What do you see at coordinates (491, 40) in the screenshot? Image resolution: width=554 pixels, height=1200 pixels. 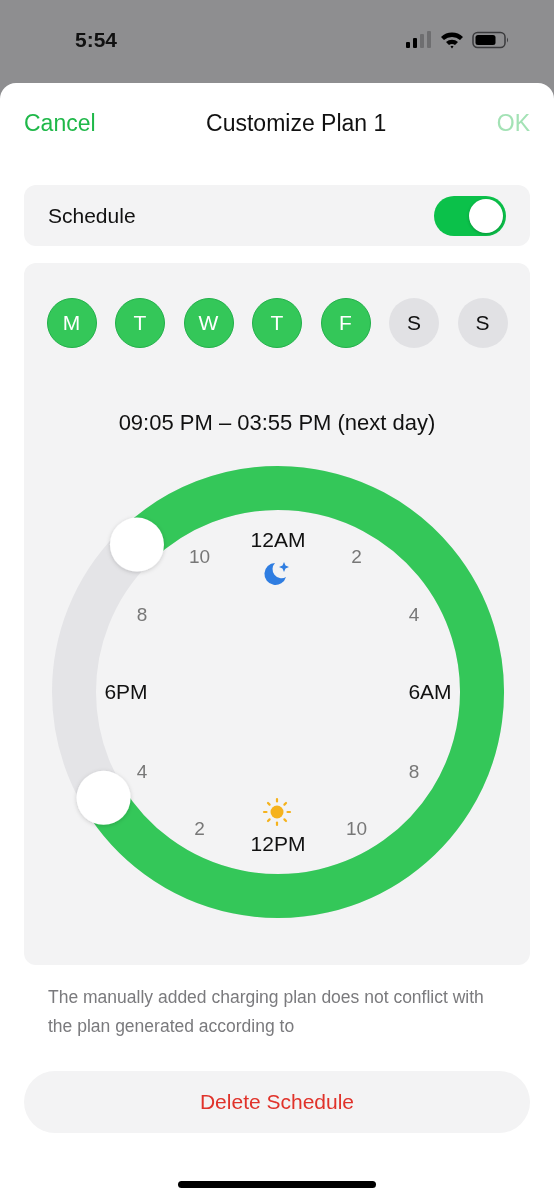 I see `battery-icon` at bounding box center [491, 40].